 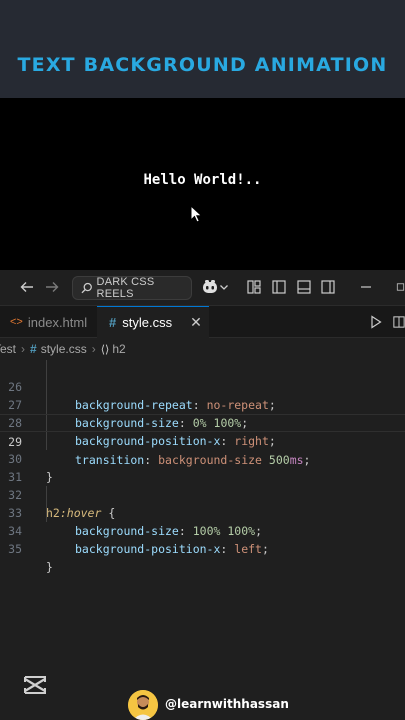 What do you see at coordinates (30, 558) in the screenshot?
I see `code-line: 35 }` at bounding box center [30, 558].